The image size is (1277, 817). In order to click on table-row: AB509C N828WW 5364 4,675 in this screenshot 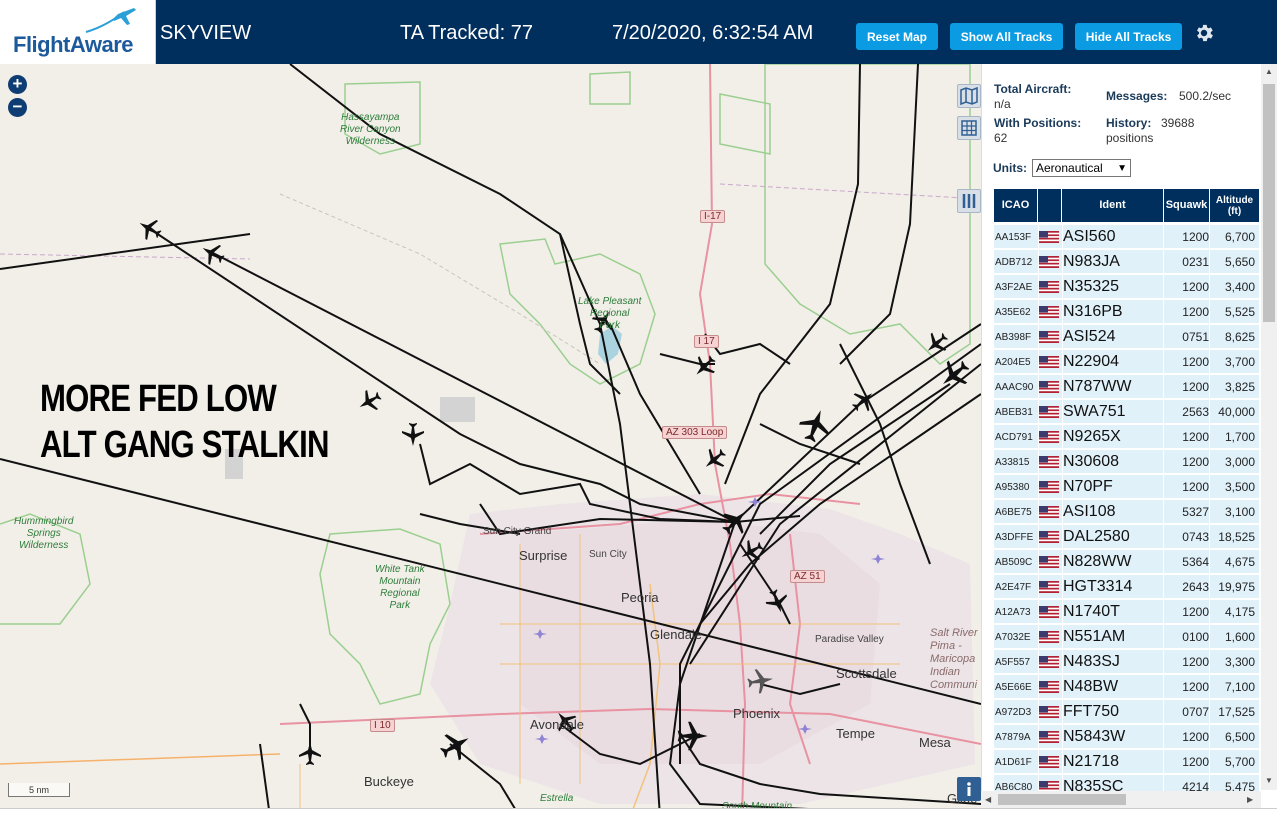, I will do `click(1126, 562)`.